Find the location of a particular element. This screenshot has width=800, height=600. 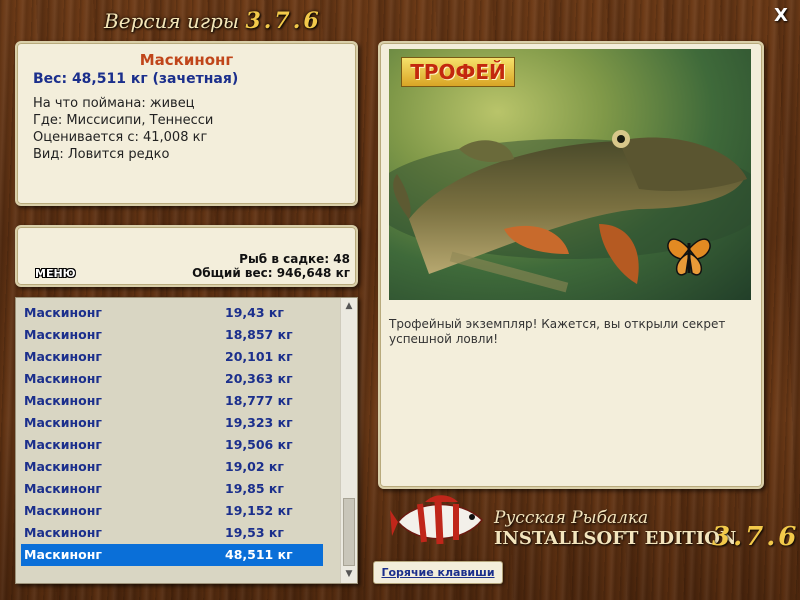

catch-row-weight: 19,43 кг is located at coordinates (254, 312).